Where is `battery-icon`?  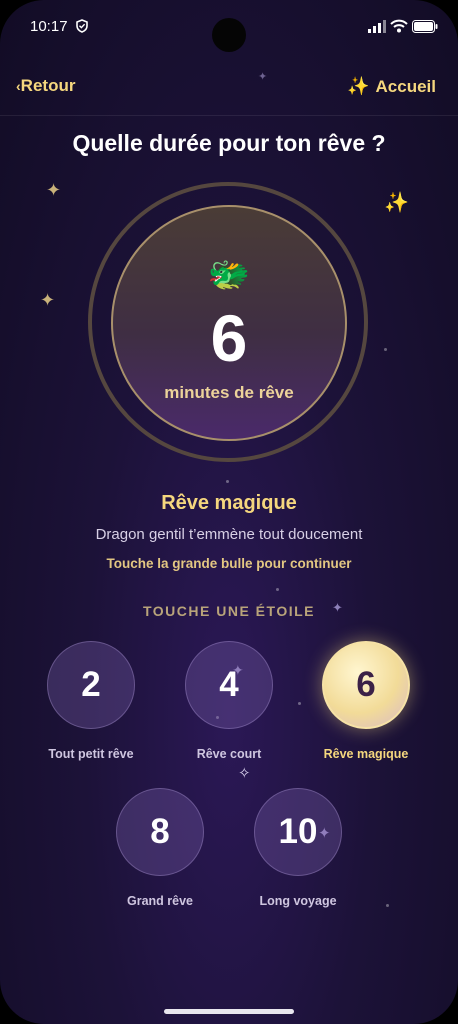
battery-icon is located at coordinates (425, 26).